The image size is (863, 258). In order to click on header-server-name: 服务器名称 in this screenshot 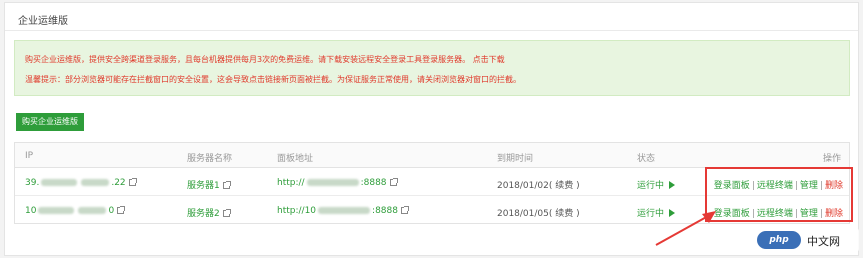, I will do `click(210, 159)`.